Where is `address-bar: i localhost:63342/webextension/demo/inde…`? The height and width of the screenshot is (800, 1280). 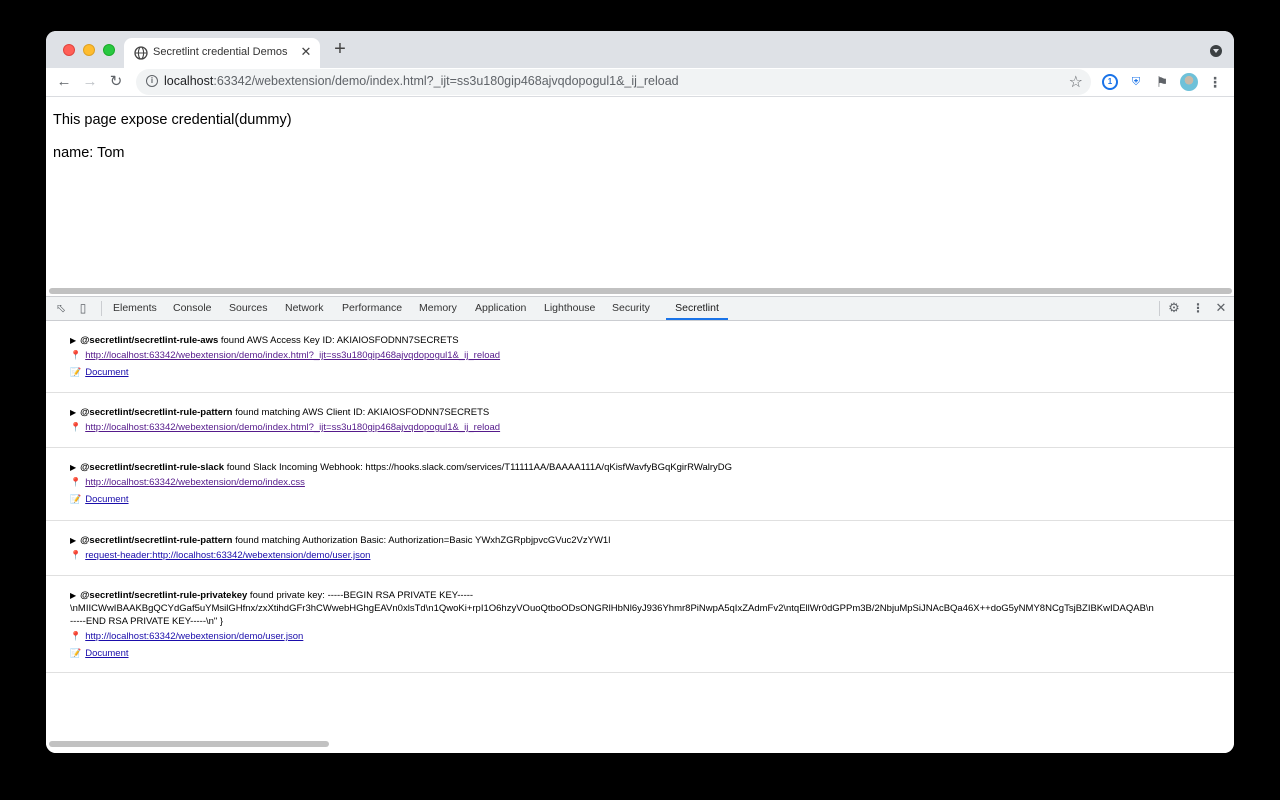
address-bar: i localhost:63342/webextension/demo/inde… is located at coordinates (613, 82).